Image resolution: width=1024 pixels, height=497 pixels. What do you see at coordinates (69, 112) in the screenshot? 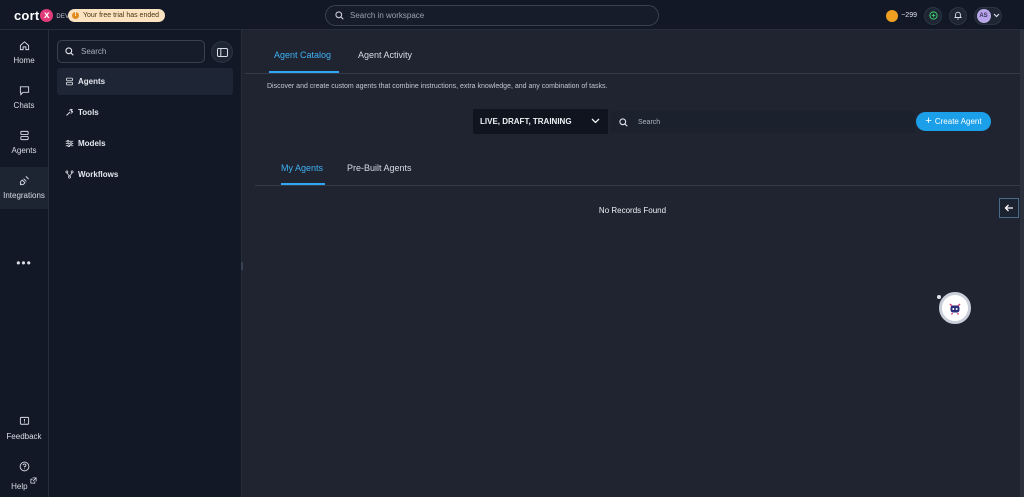
I see `wrench-icon` at bounding box center [69, 112].